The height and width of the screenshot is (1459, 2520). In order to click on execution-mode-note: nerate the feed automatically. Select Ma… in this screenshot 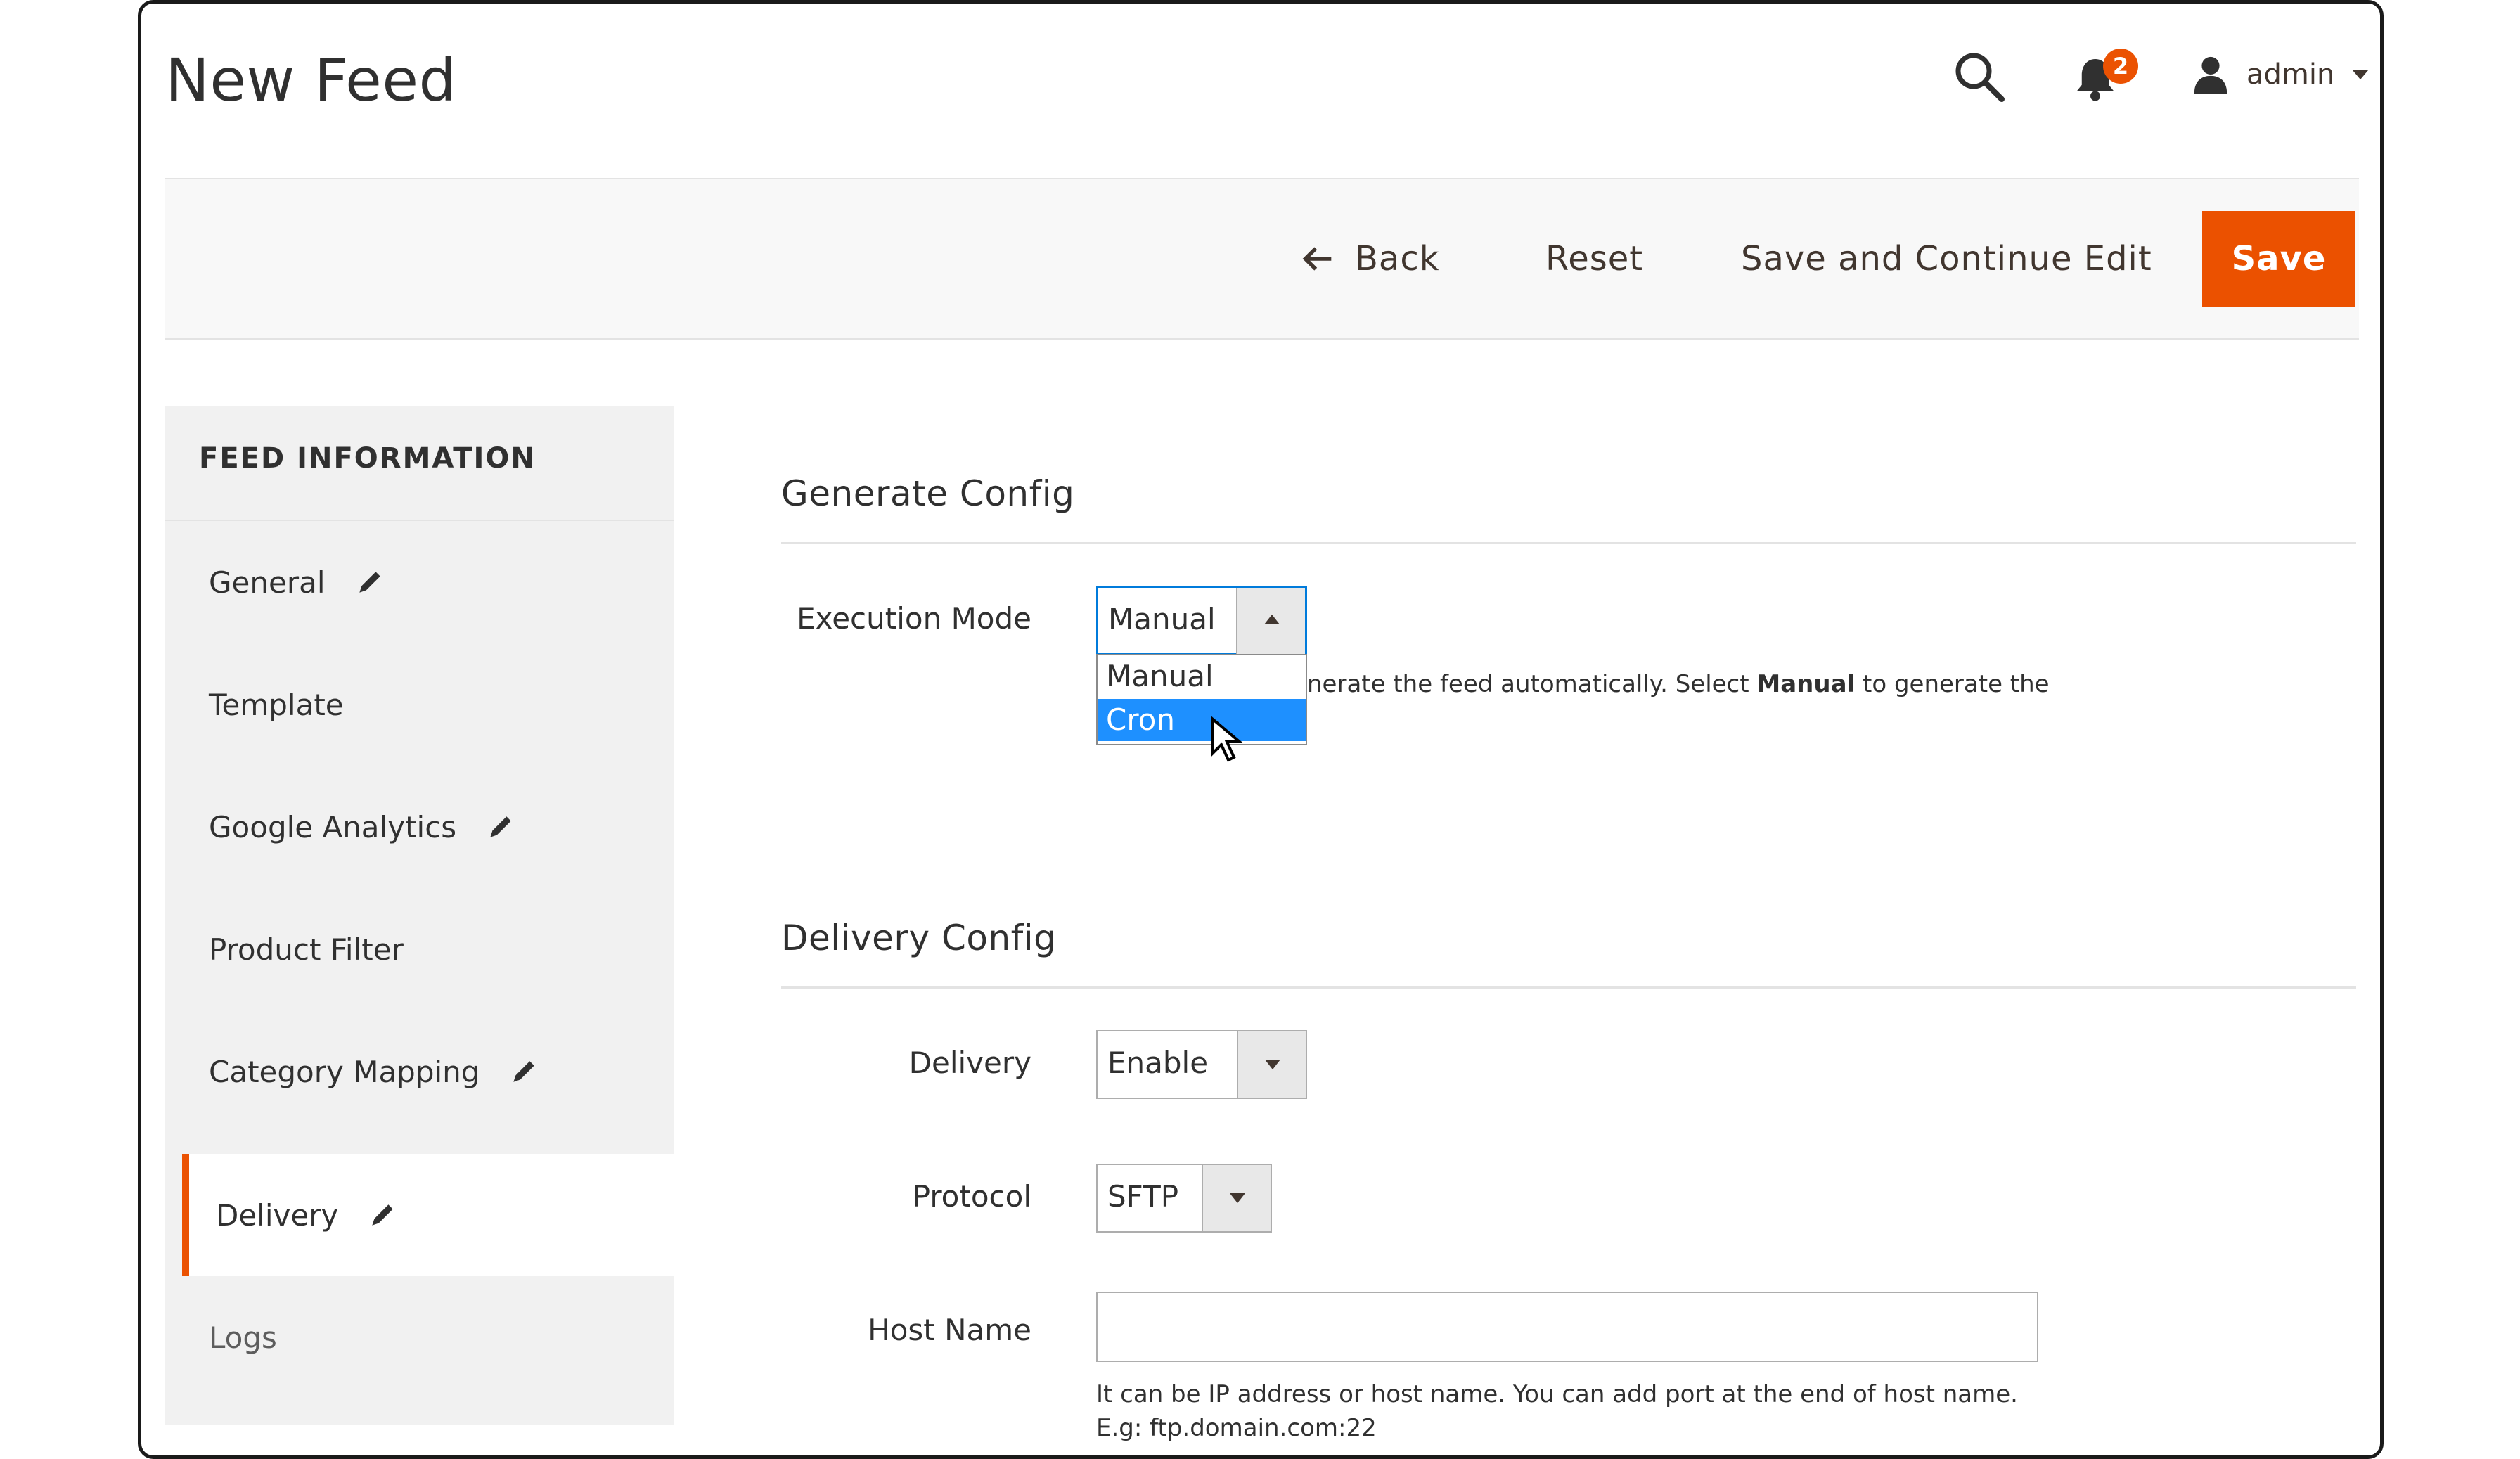, I will do `click(1679, 684)`.